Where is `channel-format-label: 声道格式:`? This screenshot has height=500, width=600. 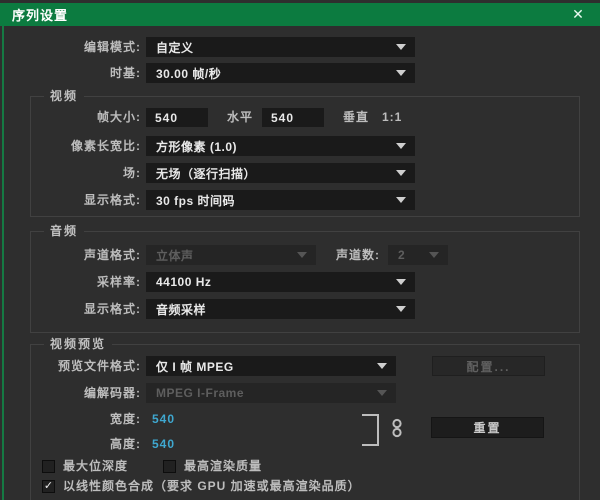
channel-format-label: 声道格式: is located at coordinates (112, 255).